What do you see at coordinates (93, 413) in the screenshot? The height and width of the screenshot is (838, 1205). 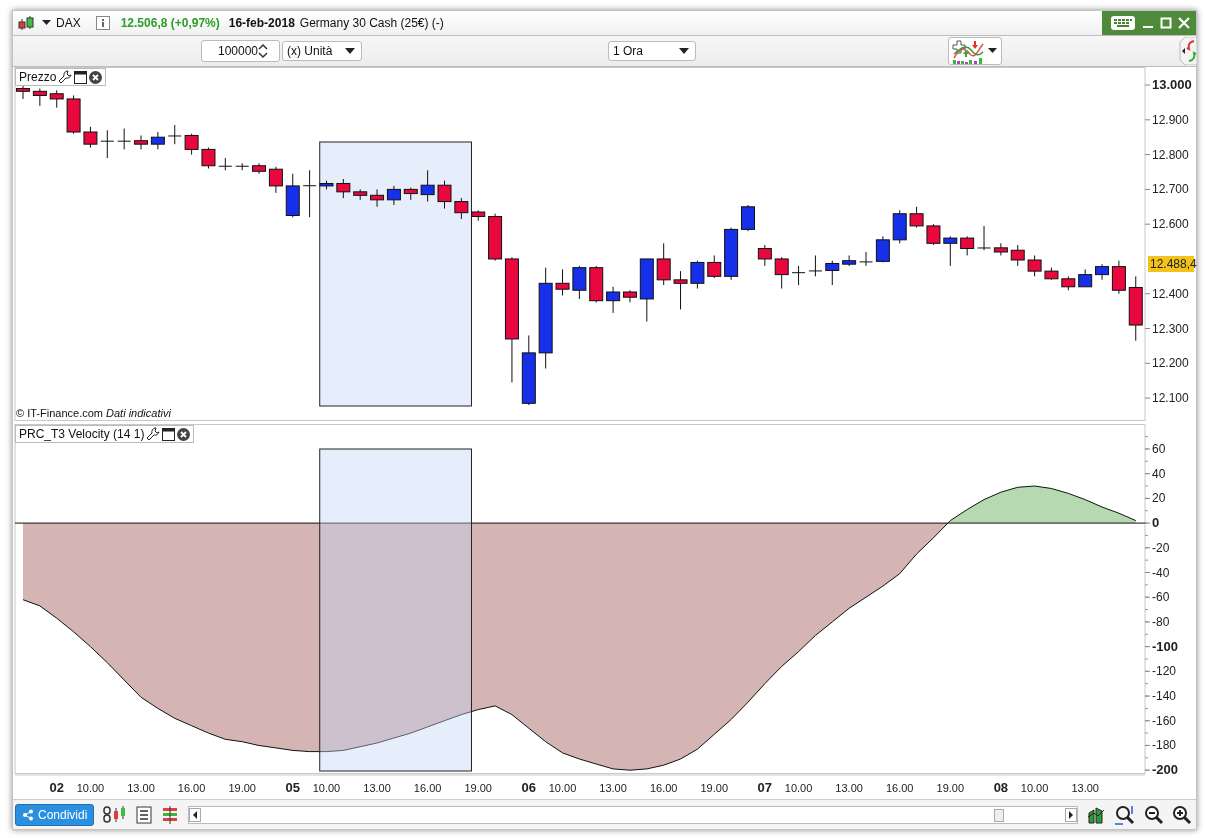 I see `data-credit: © IT-Finance.com Dati indicativi` at bounding box center [93, 413].